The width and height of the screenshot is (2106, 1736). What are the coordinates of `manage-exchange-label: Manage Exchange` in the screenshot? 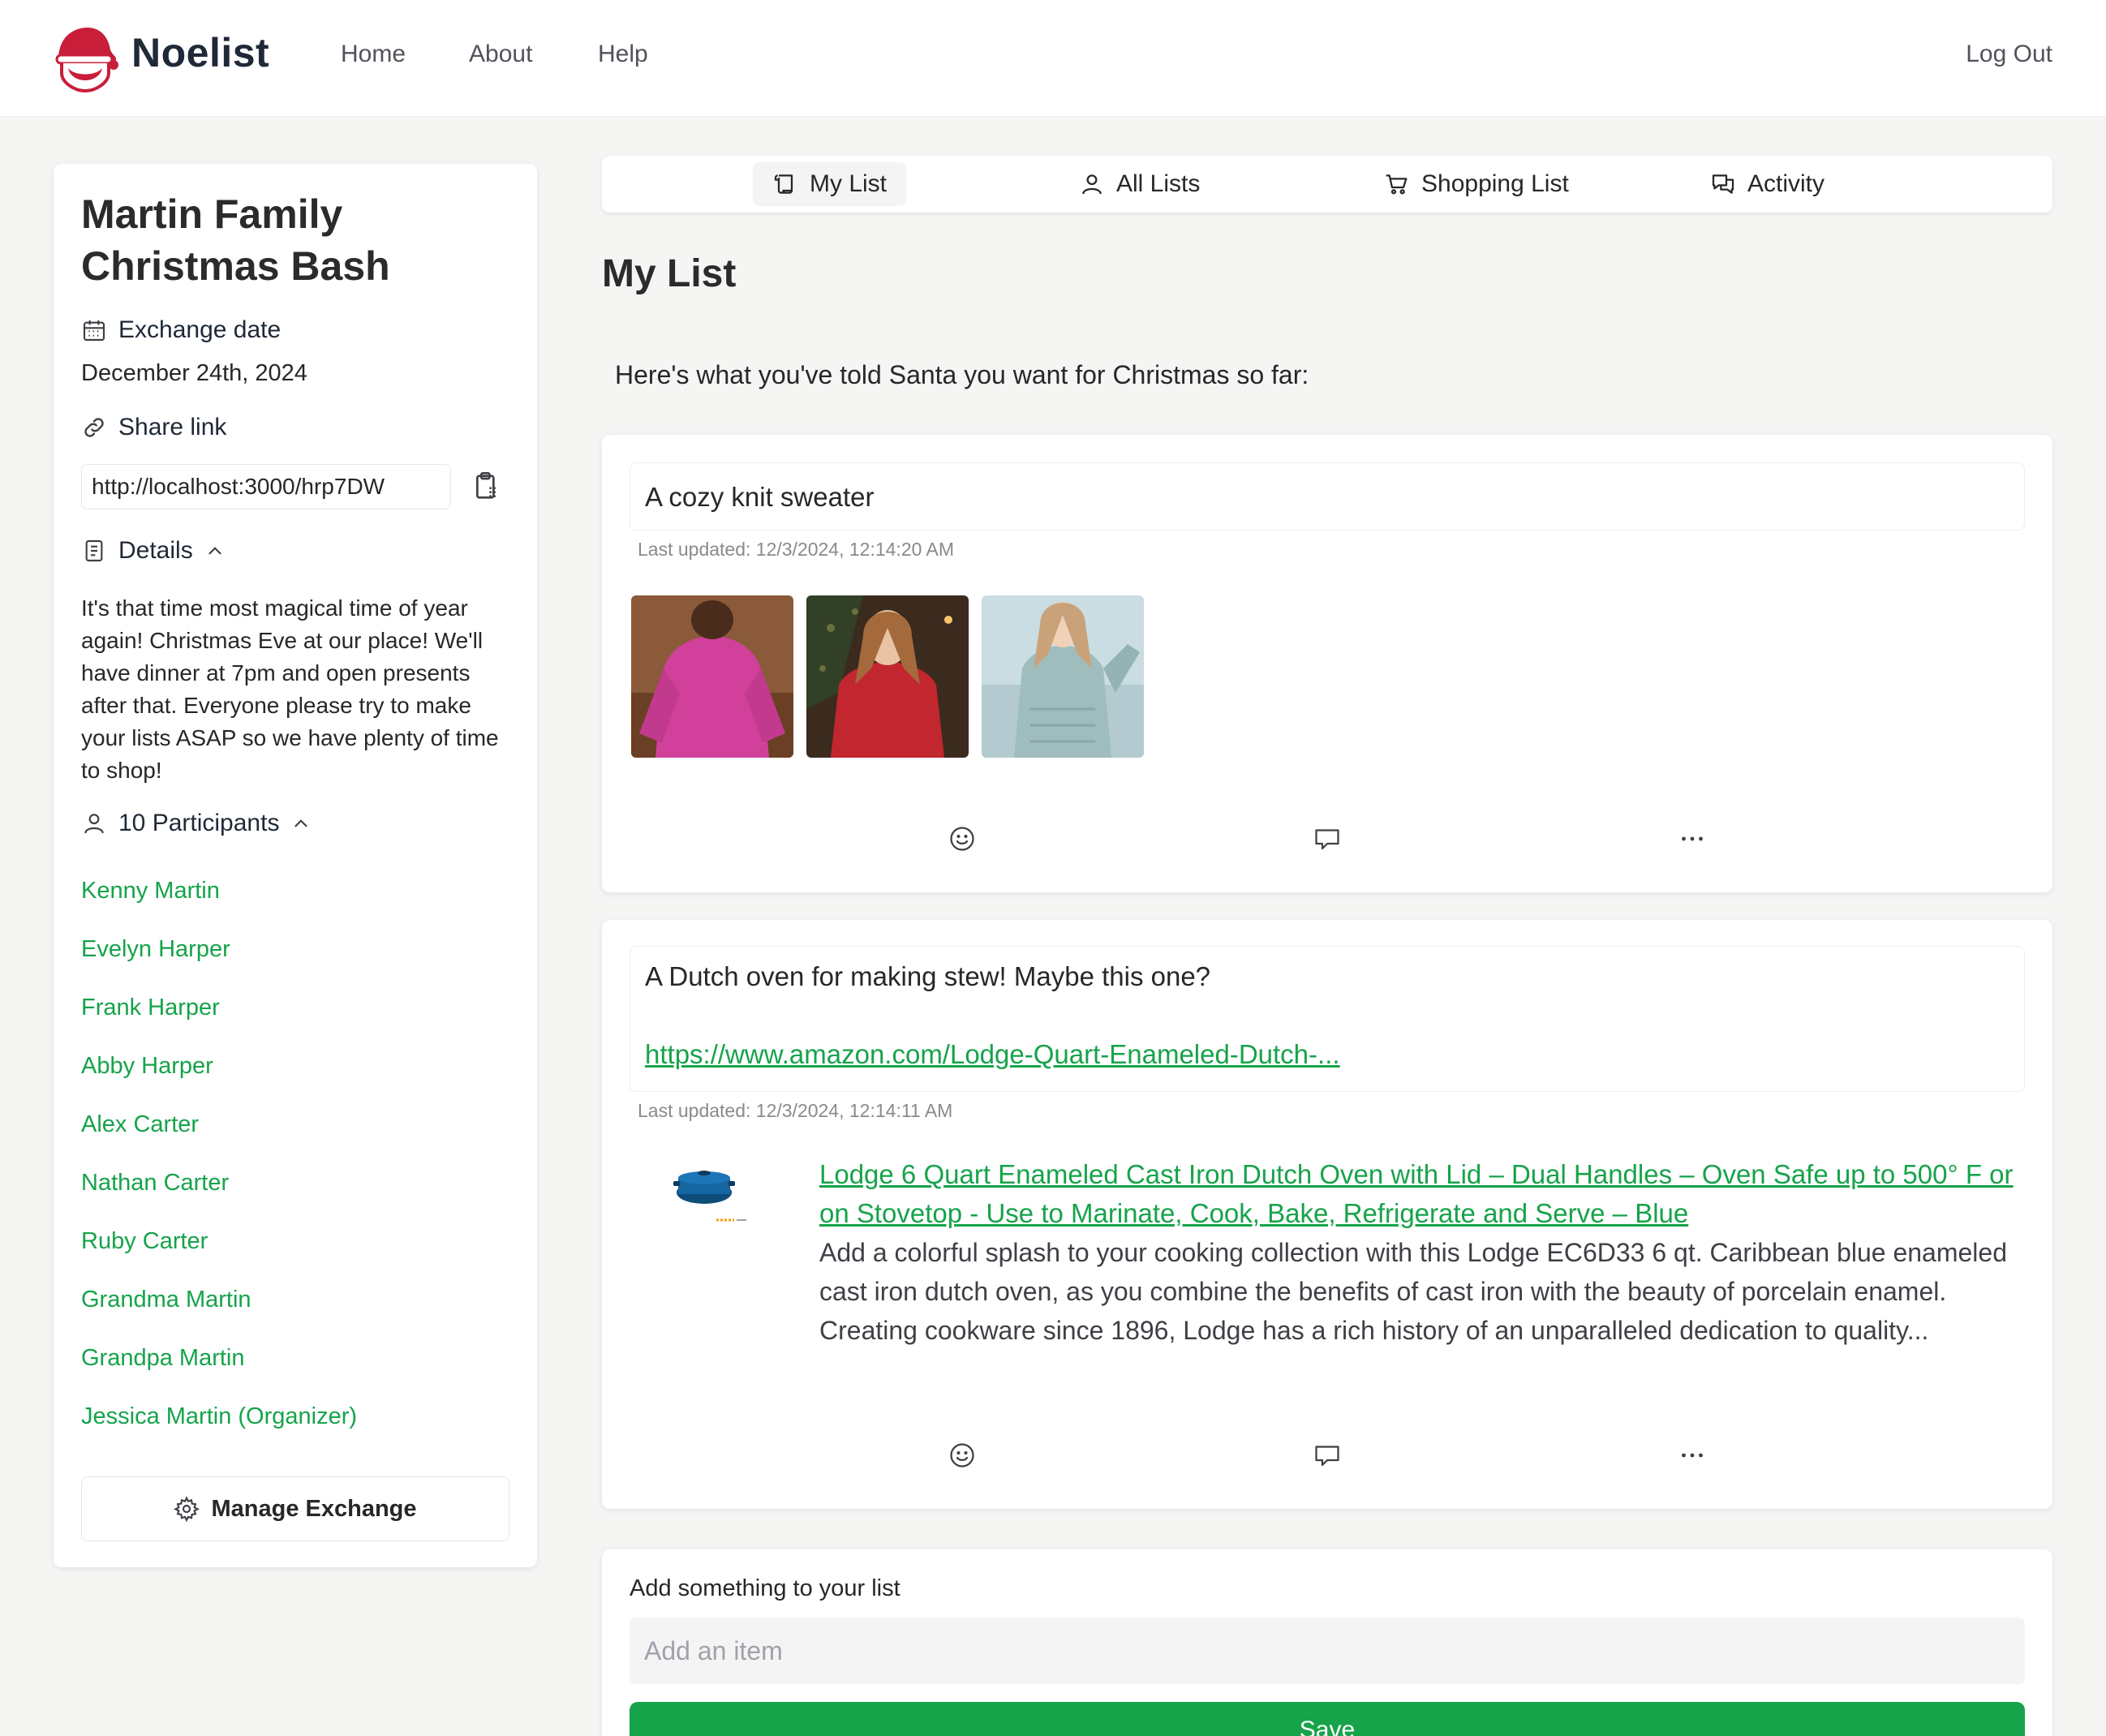 It's located at (314, 1508).